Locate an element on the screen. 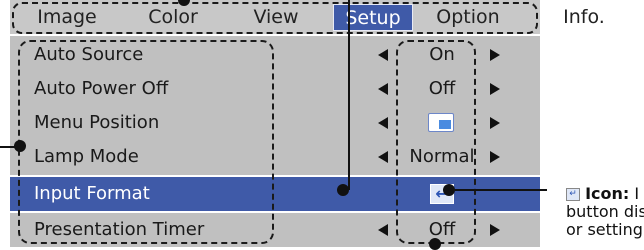 The width and height of the screenshot is (644, 250). tab-info: Info. is located at coordinates (584, 17).